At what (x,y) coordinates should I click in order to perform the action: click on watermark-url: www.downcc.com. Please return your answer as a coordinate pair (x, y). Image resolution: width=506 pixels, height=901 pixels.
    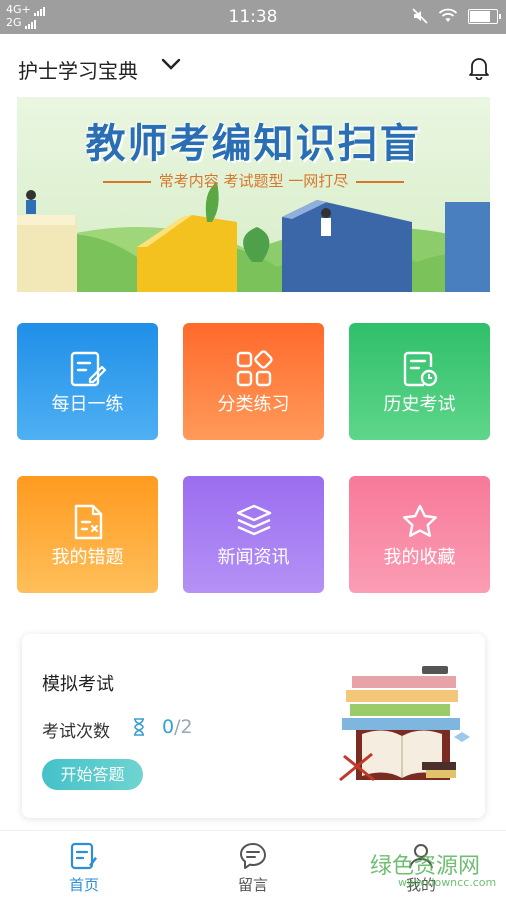
    Looking at the image, I should click on (447, 882).